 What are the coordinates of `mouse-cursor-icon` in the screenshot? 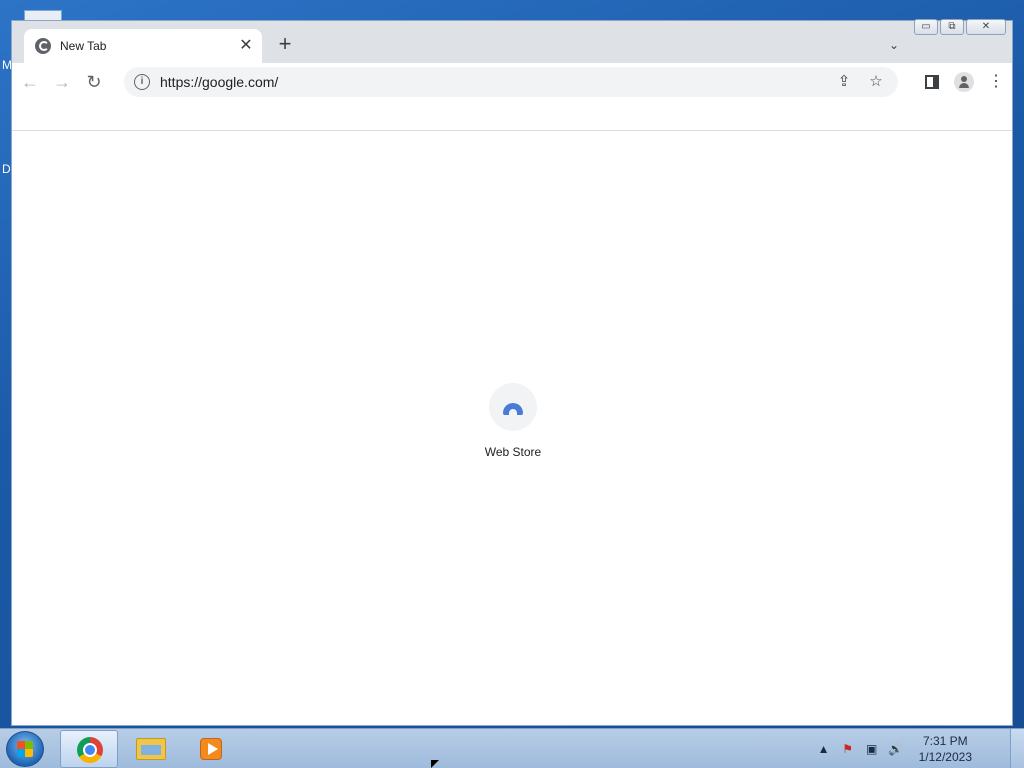 It's located at (435, 764).